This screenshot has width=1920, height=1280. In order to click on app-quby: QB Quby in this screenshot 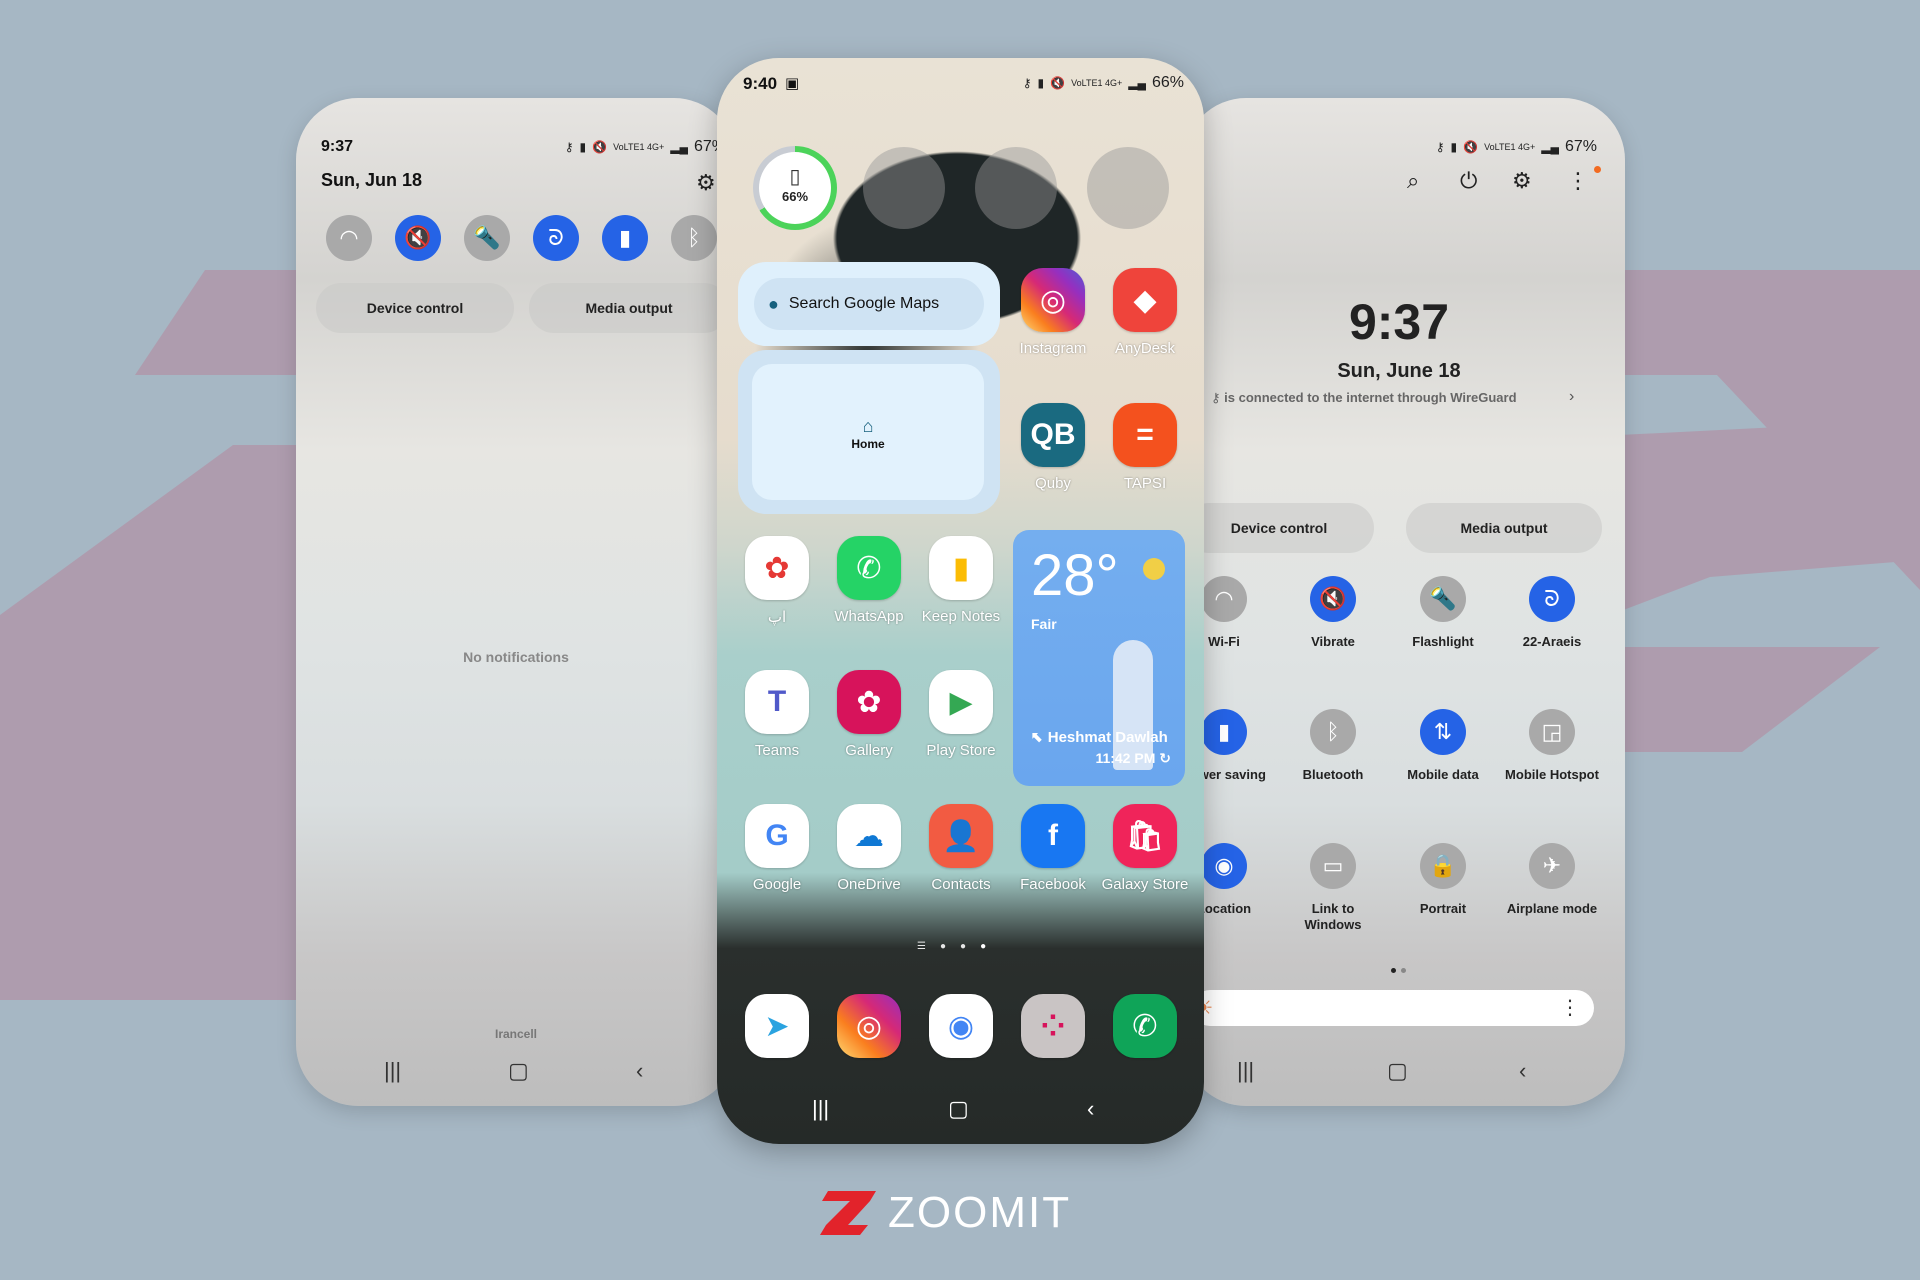, I will do `click(1053, 447)`.